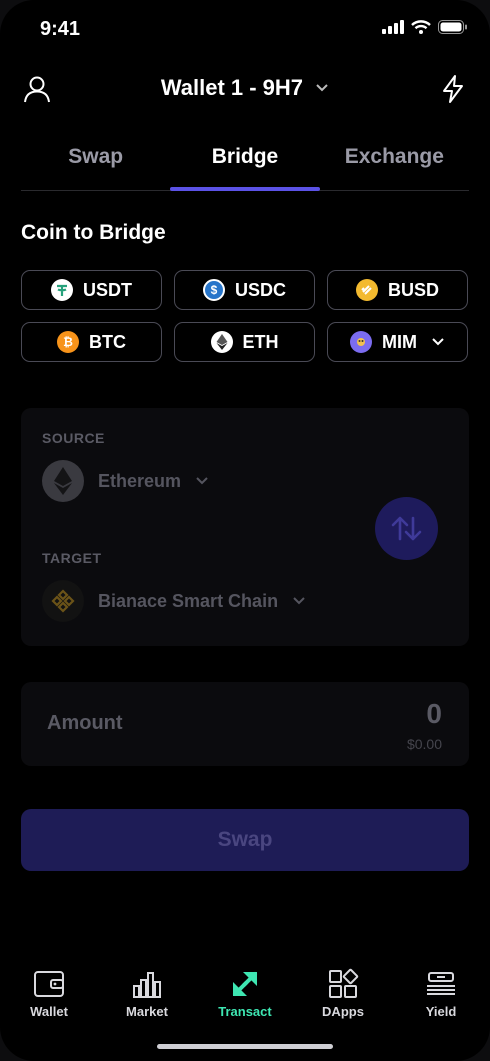 This screenshot has width=490, height=1061. I want to click on coin-button-usdc: $ USDC, so click(244, 290).